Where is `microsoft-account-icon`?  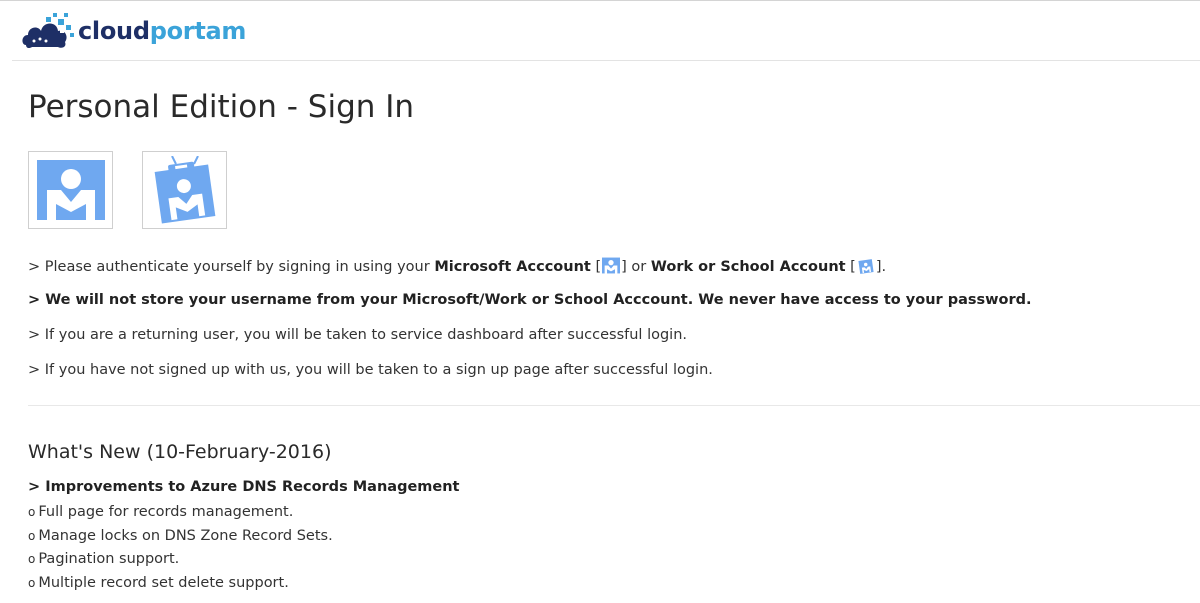 microsoft-account-icon is located at coordinates (70, 190).